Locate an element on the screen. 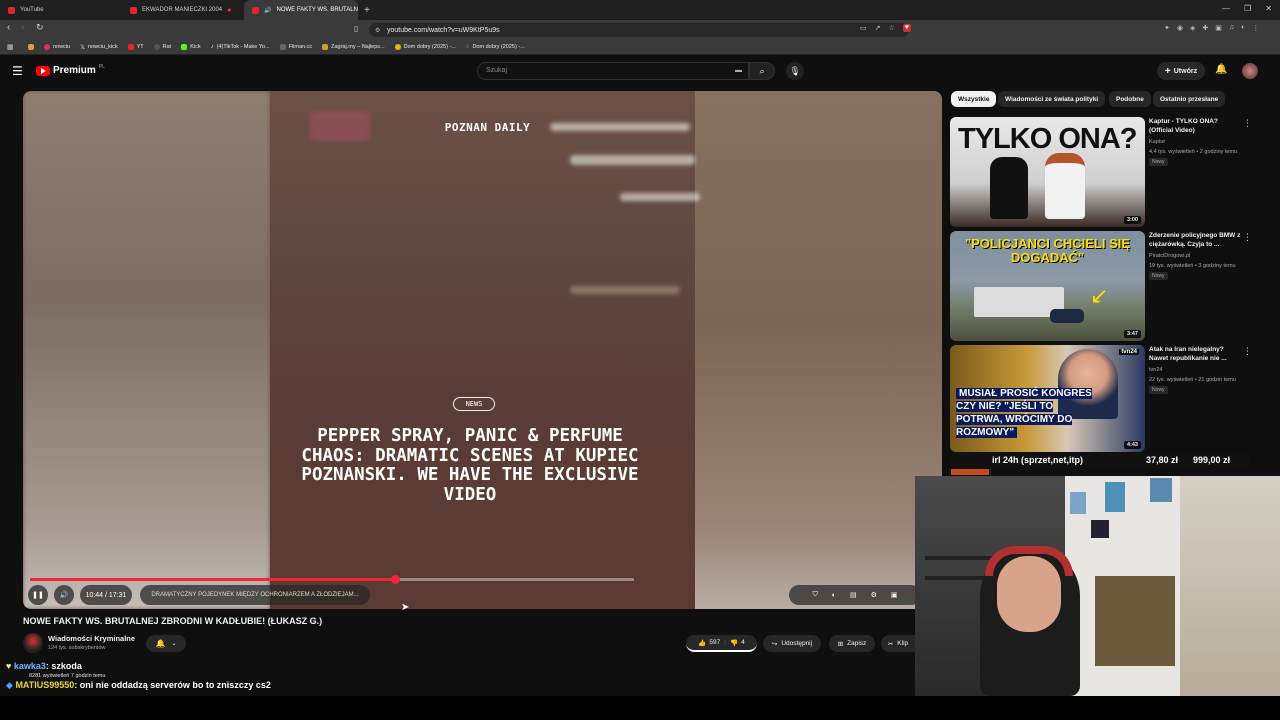 The image size is (1280, 720). shield-icon: ⛉ is located at coordinates (814, 595).